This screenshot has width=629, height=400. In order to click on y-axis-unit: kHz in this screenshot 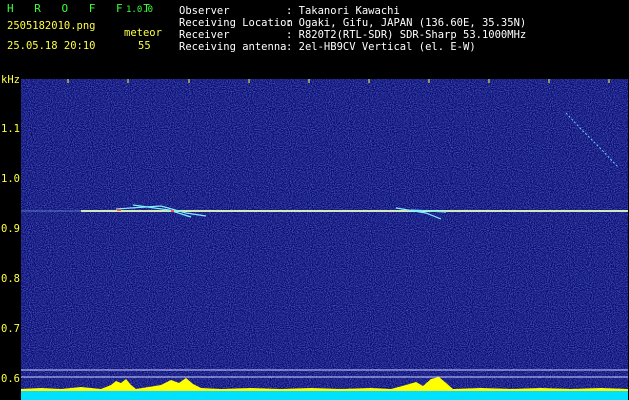, I will do `click(10, 80)`.